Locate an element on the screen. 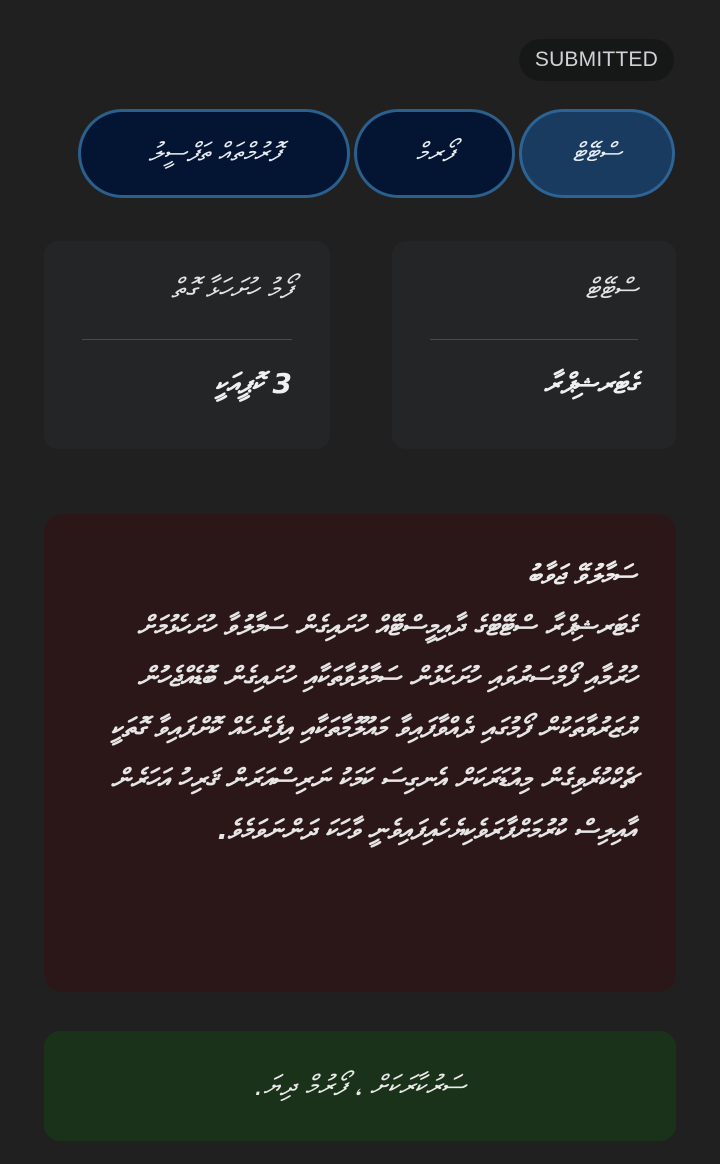  success-message-text: ސަރުކާރަކަށް ، ފޯރުމް ދިޔަ. is located at coordinates (360, 1085).